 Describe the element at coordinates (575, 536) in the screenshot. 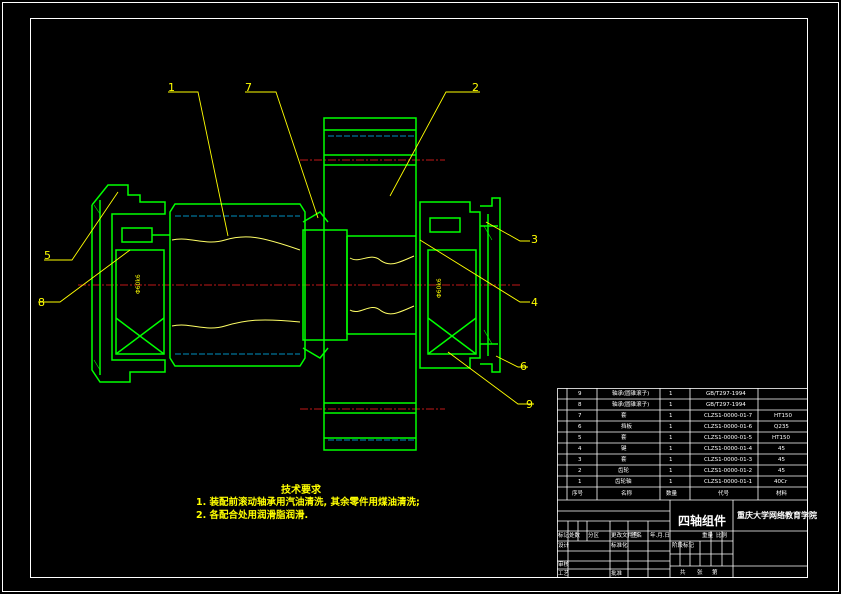

I see `label-chushu: 处数` at that location.